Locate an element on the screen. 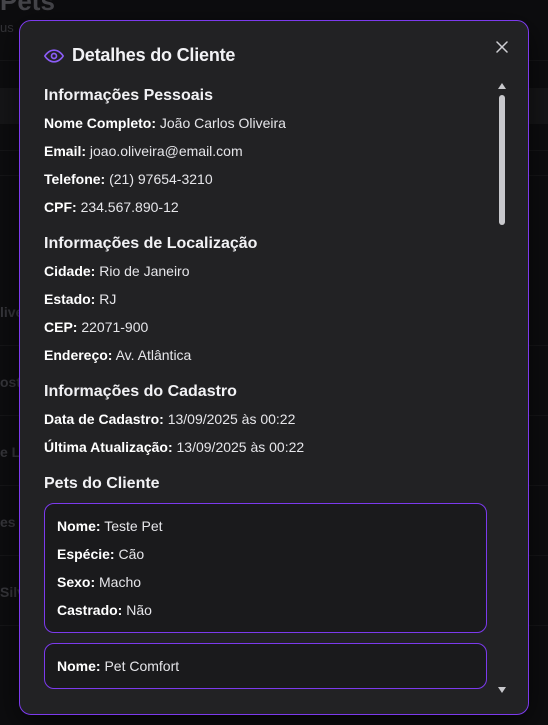 The image size is (548, 725). modal-title: Detalhes do Cliente is located at coordinates (154, 55).